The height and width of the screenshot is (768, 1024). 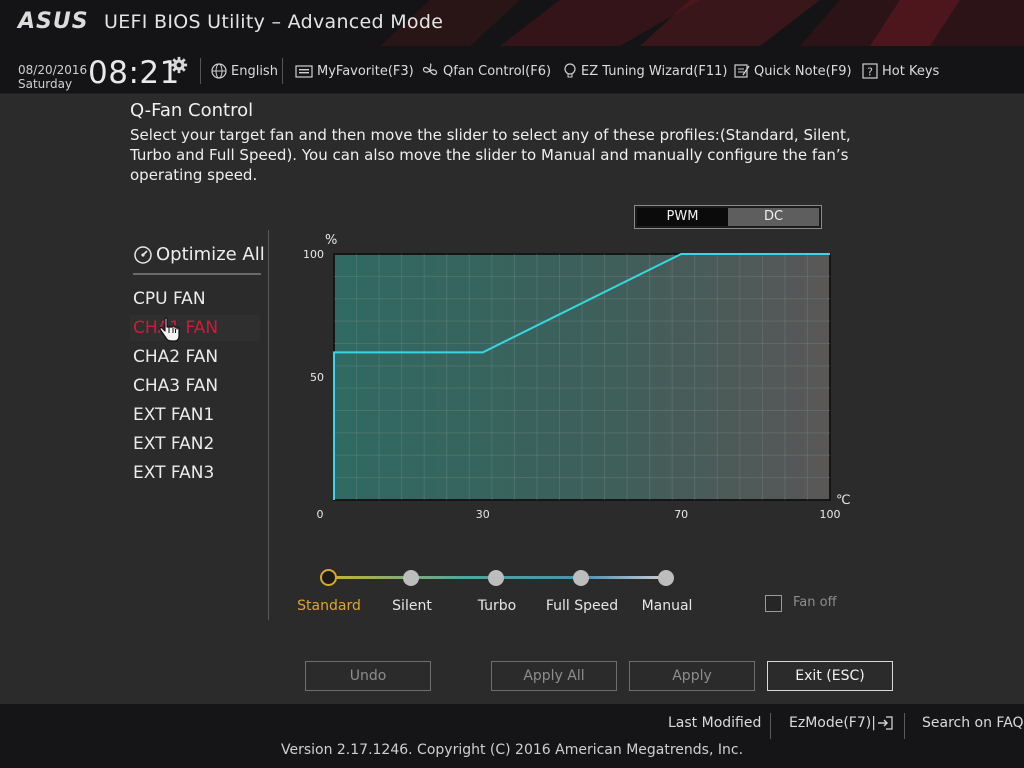 What do you see at coordinates (304, 71) in the screenshot?
I see `favorite-folder-icon` at bounding box center [304, 71].